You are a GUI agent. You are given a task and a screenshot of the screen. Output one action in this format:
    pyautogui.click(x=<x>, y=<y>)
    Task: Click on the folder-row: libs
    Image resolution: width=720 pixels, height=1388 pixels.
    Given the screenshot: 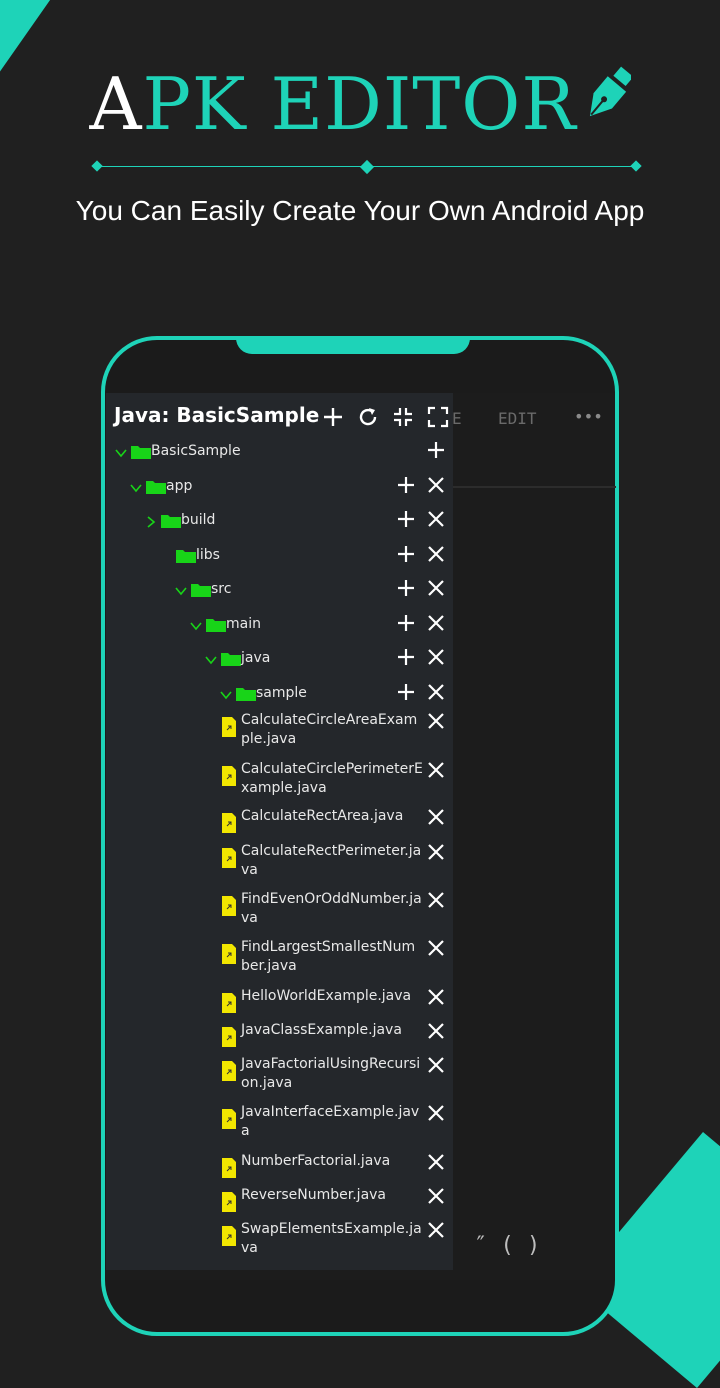 What is the action you would take?
    pyautogui.click(x=279, y=562)
    